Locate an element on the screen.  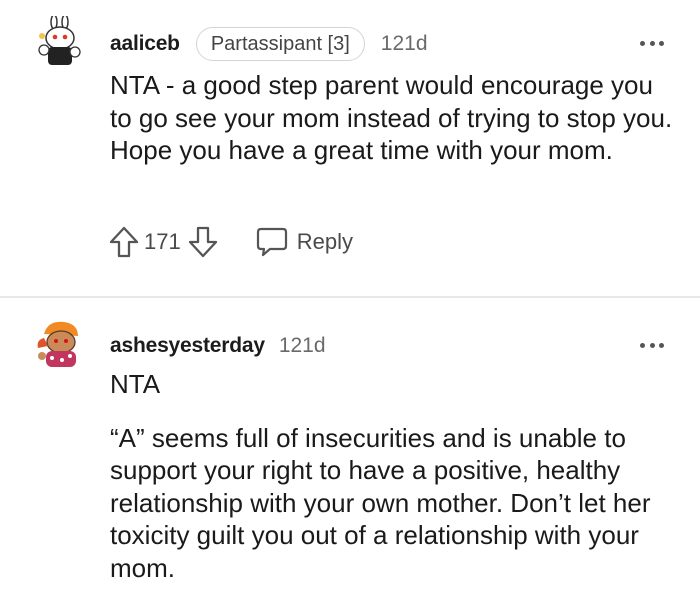
author-name: ashesyesterday is located at coordinates (187, 346).